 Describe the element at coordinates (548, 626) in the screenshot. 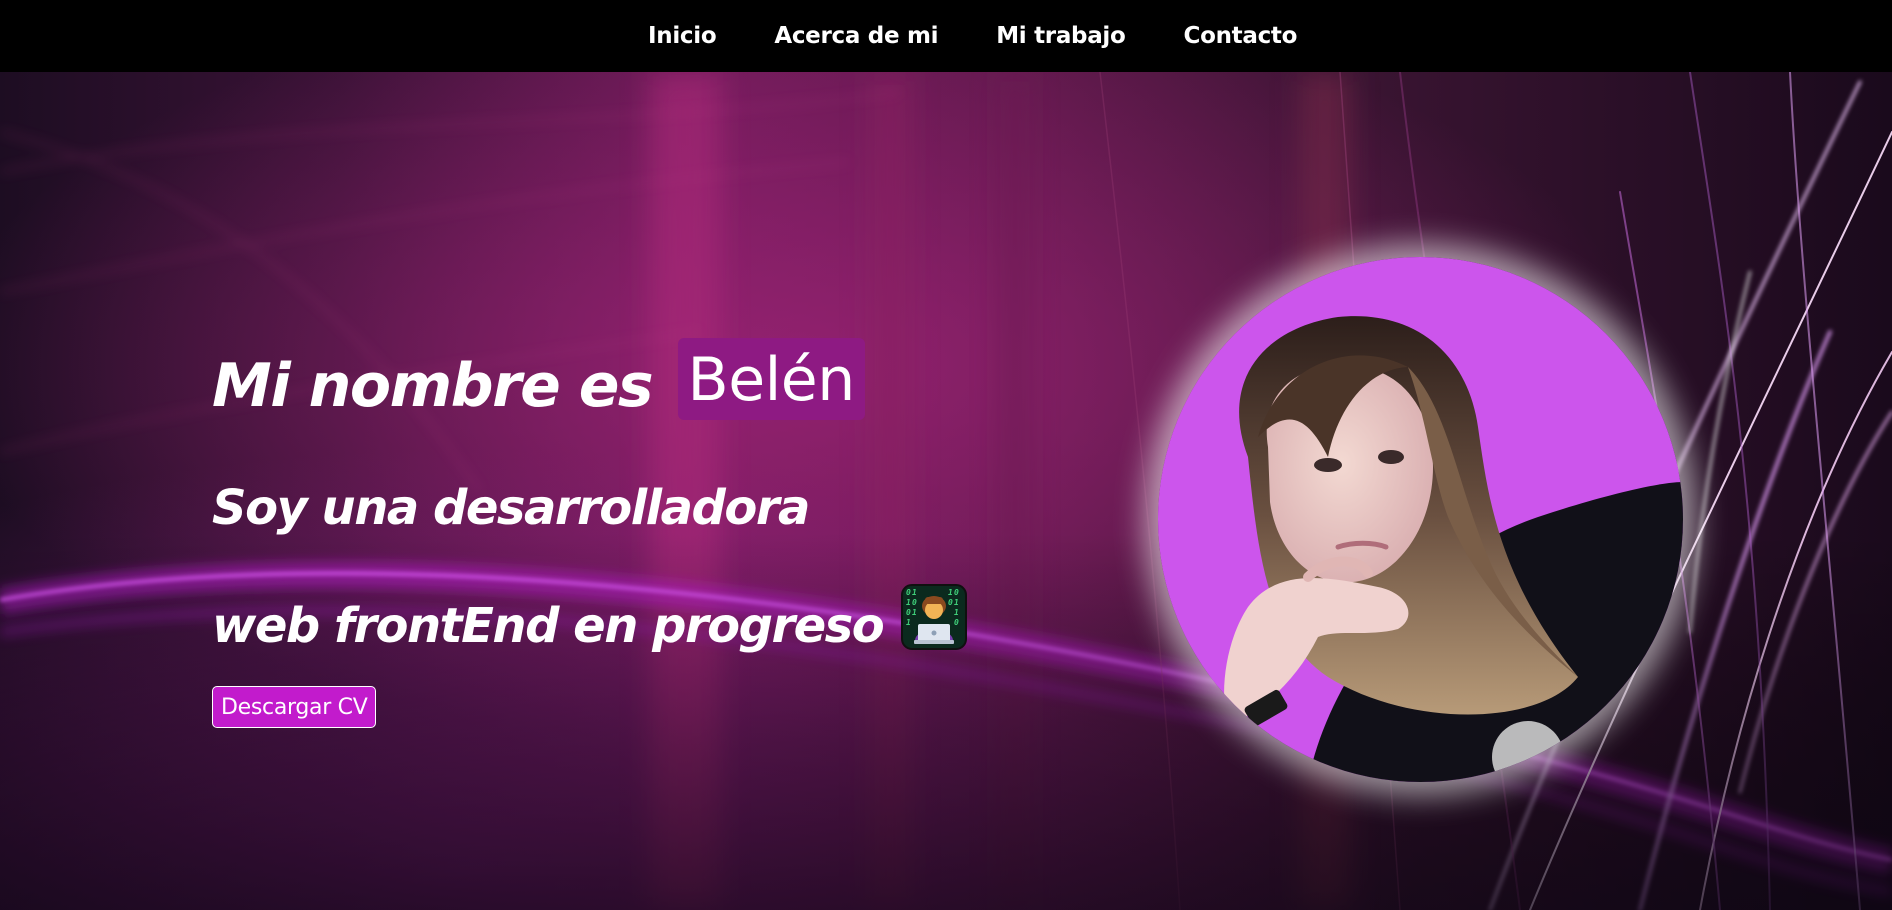

I see `hero-subtitle-line2: web frontEnd en progreso` at that location.